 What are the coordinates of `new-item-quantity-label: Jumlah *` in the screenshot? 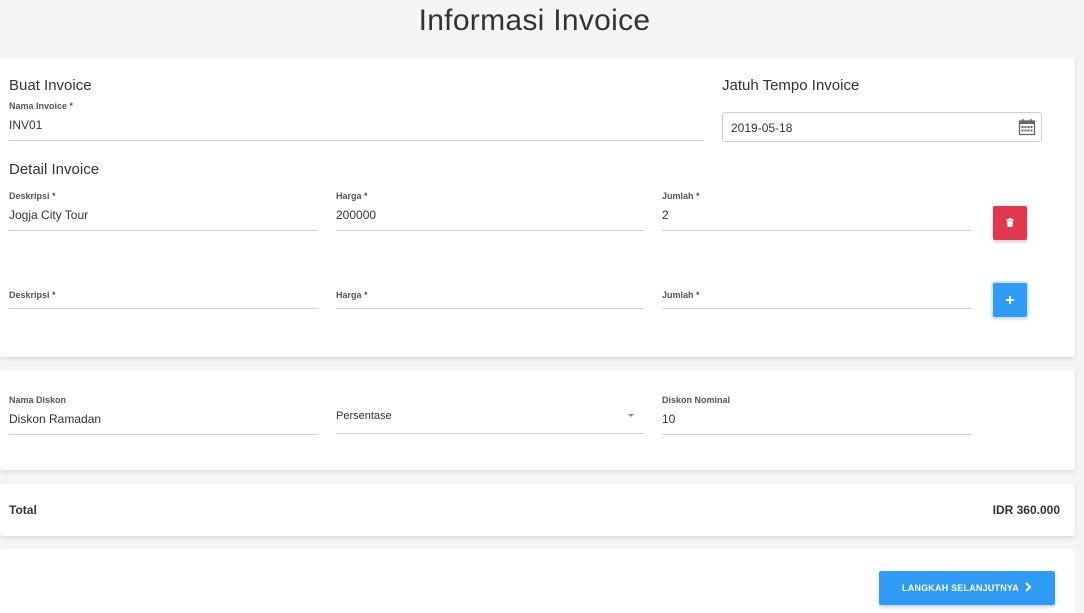 It's located at (681, 295).